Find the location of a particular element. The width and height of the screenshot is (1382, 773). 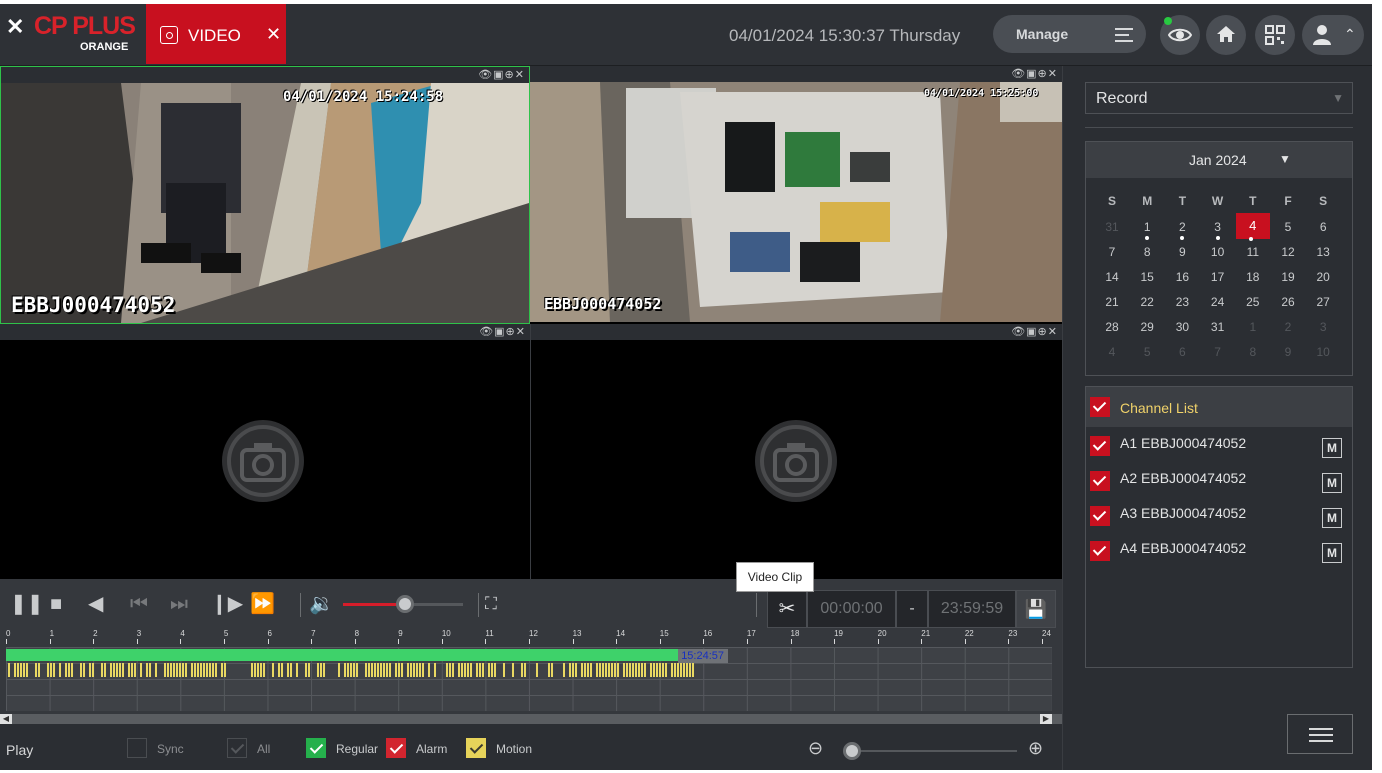

calendar-day: 20 is located at coordinates (1323, 277).